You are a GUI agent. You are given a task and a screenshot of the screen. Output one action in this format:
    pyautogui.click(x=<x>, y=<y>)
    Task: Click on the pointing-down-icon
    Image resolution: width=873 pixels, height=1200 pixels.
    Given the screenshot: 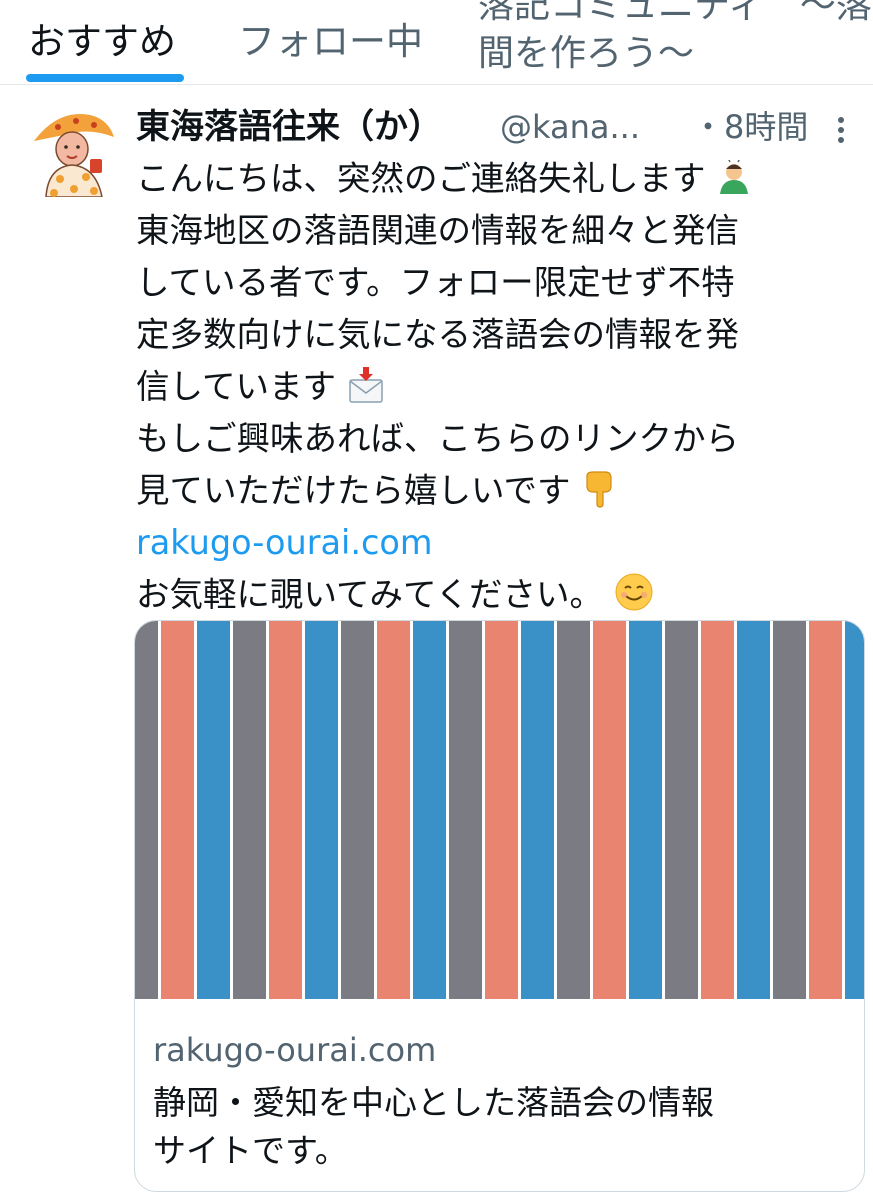 What is the action you would take?
    pyautogui.click(x=599, y=489)
    